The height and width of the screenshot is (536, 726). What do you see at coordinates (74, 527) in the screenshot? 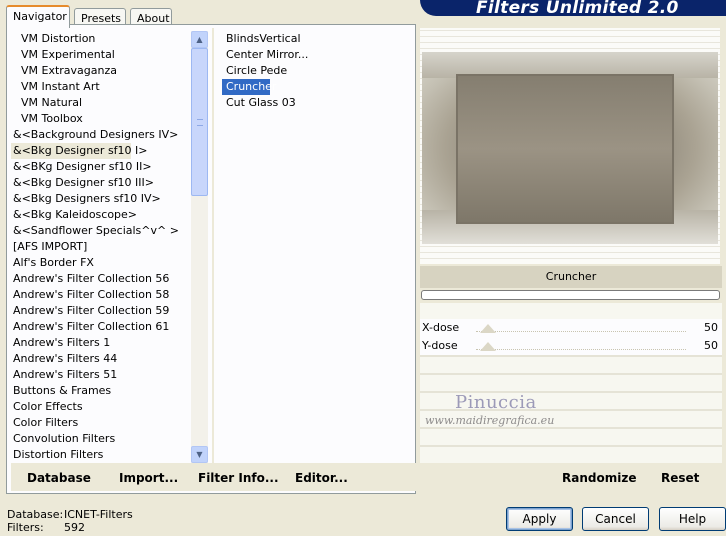
I see `filters-count: 592` at bounding box center [74, 527].